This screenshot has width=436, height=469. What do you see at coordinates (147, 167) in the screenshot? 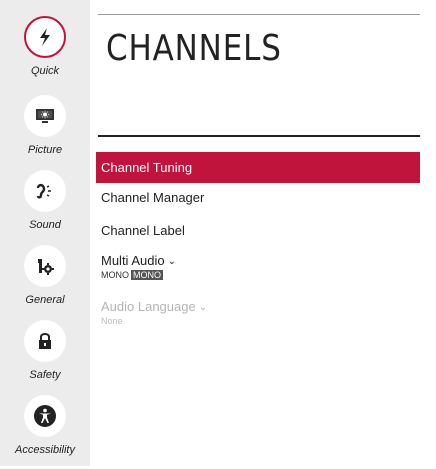
I see `menu-item-label: Channel Tuning` at bounding box center [147, 167].